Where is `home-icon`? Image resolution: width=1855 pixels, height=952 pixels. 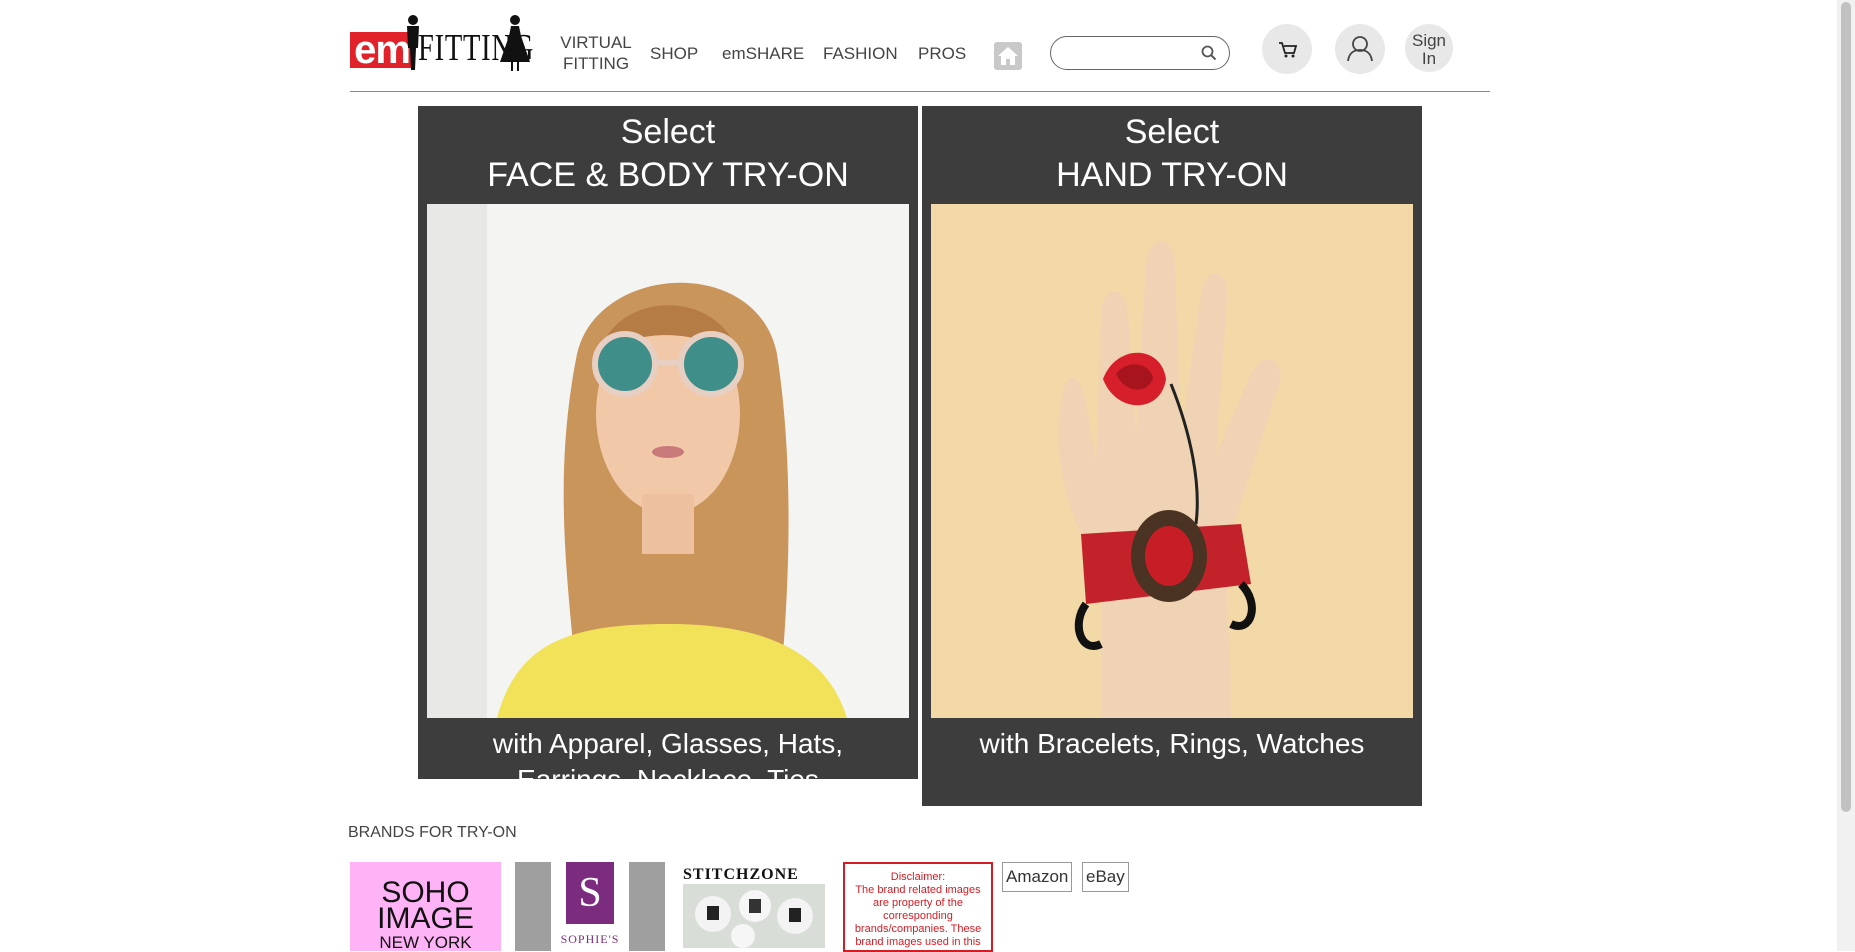 home-icon is located at coordinates (1008, 56).